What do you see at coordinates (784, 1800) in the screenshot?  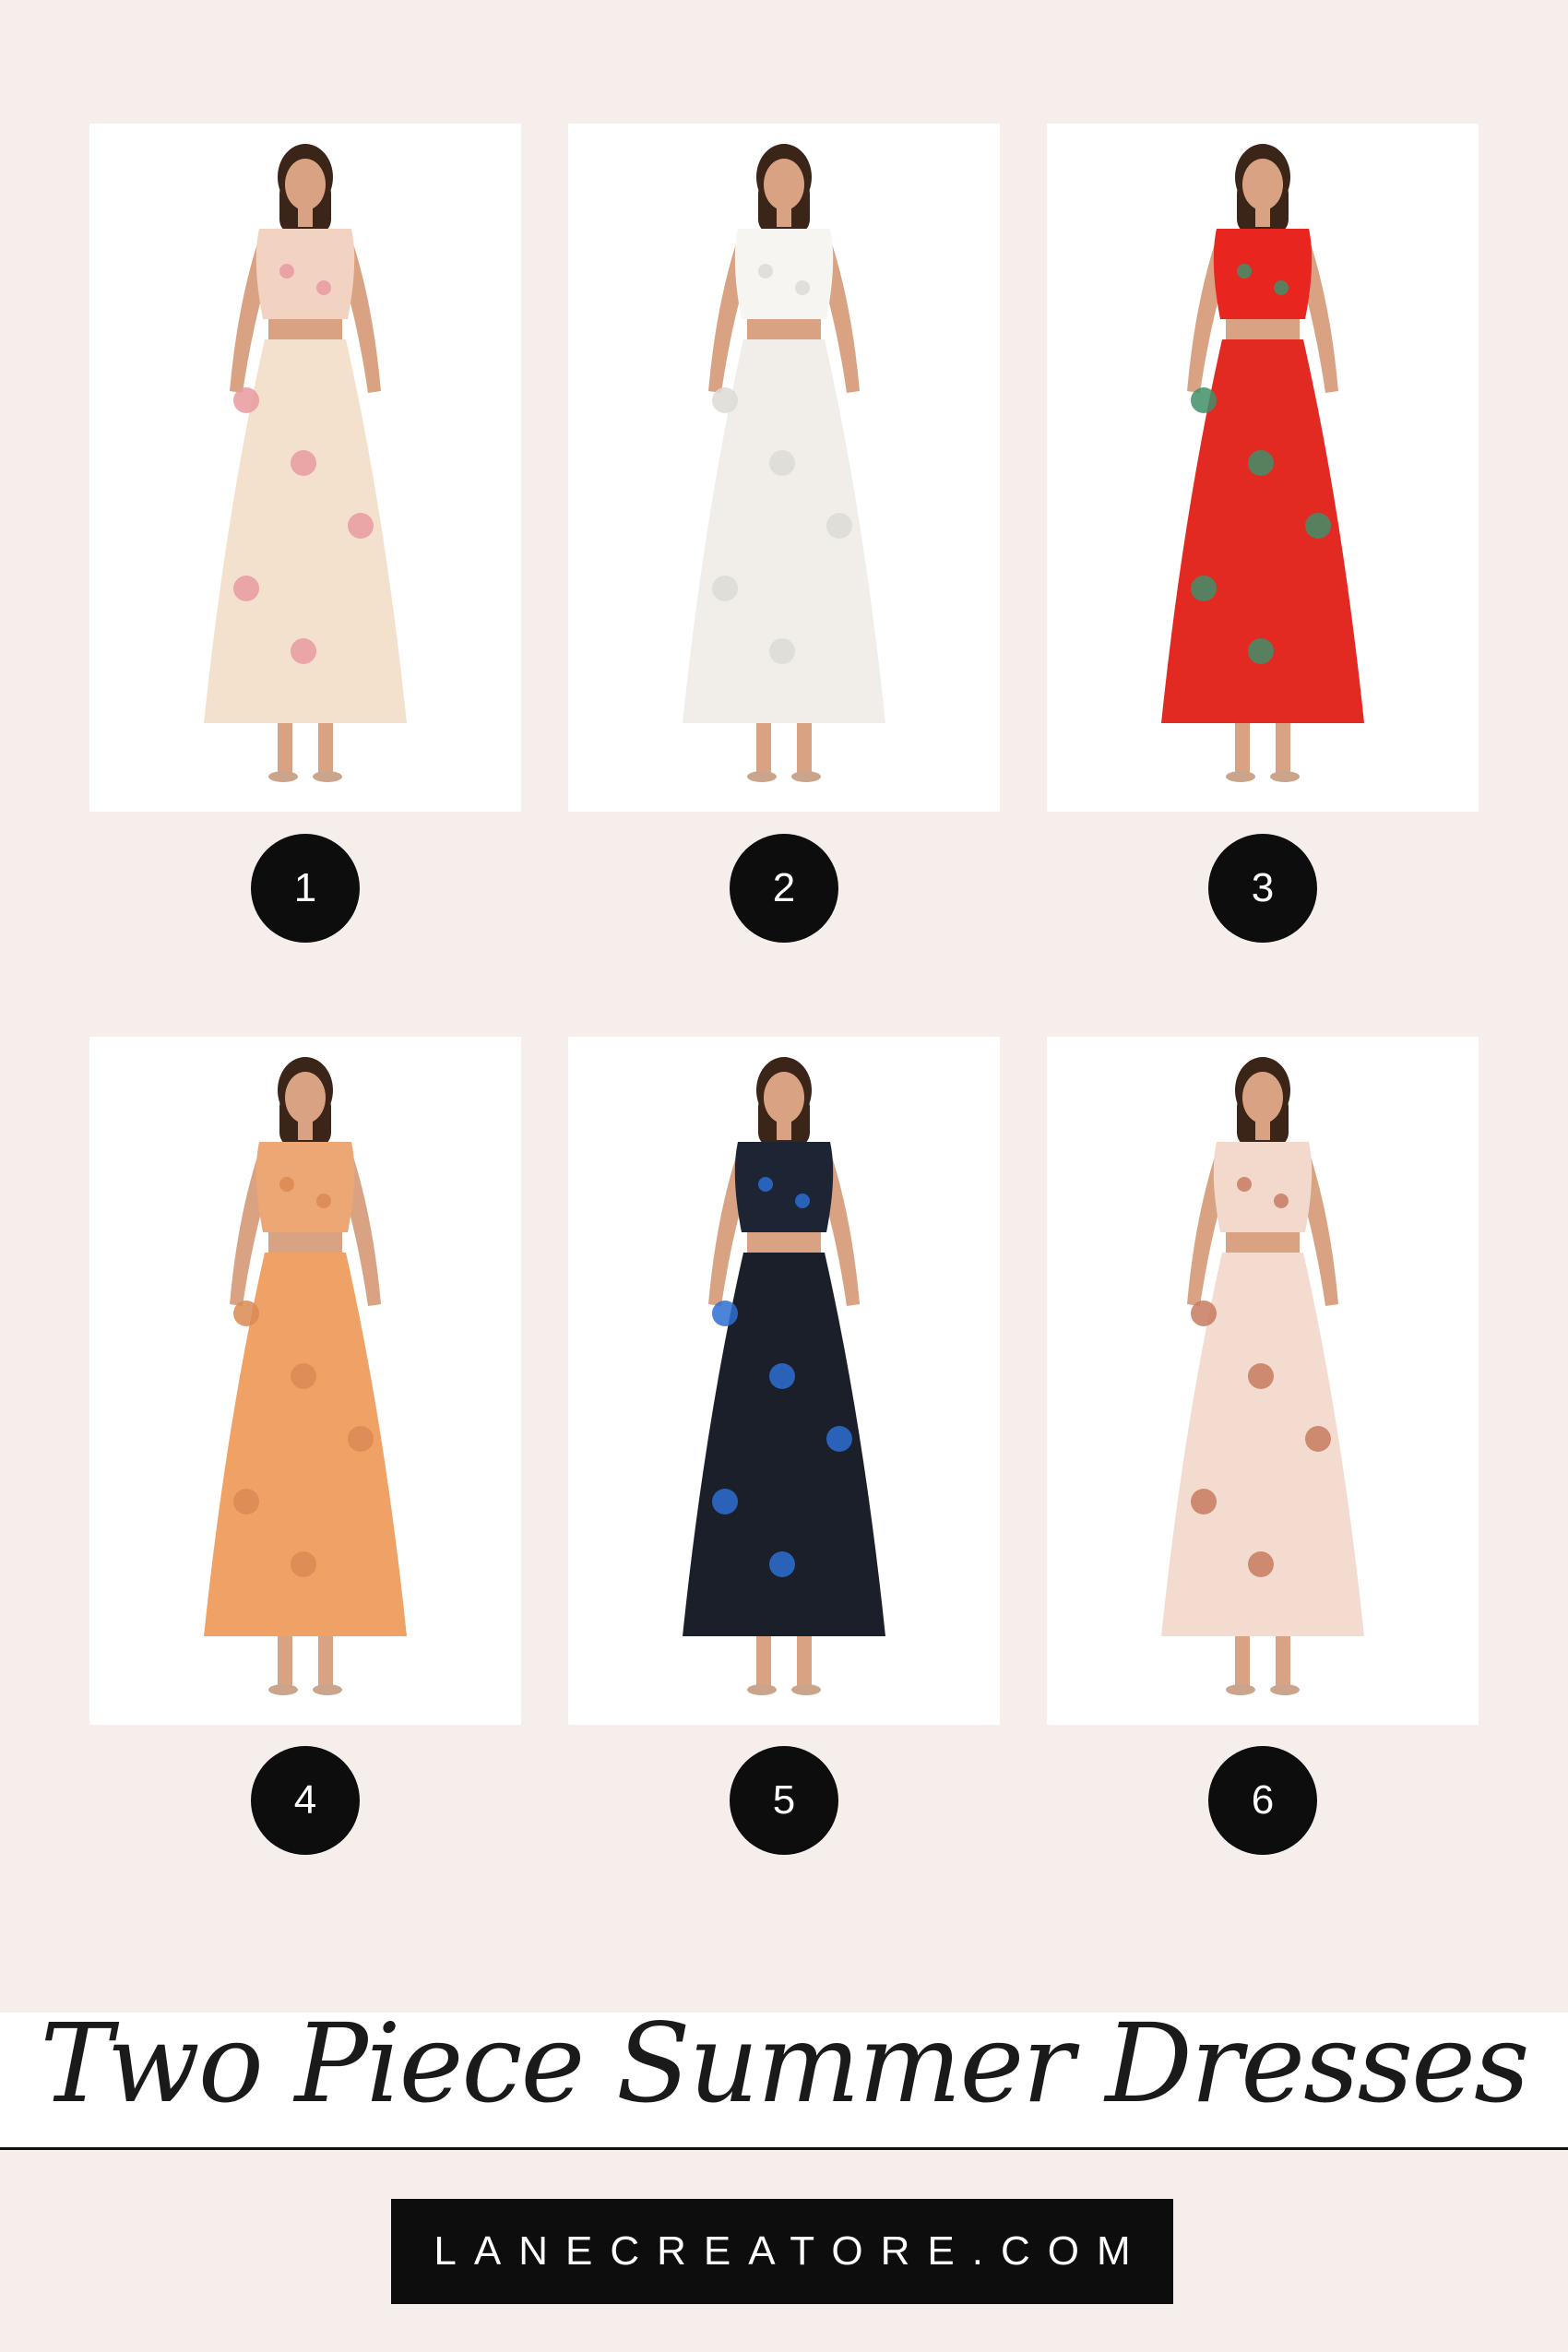 I see `item-number-badge-5: 5` at bounding box center [784, 1800].